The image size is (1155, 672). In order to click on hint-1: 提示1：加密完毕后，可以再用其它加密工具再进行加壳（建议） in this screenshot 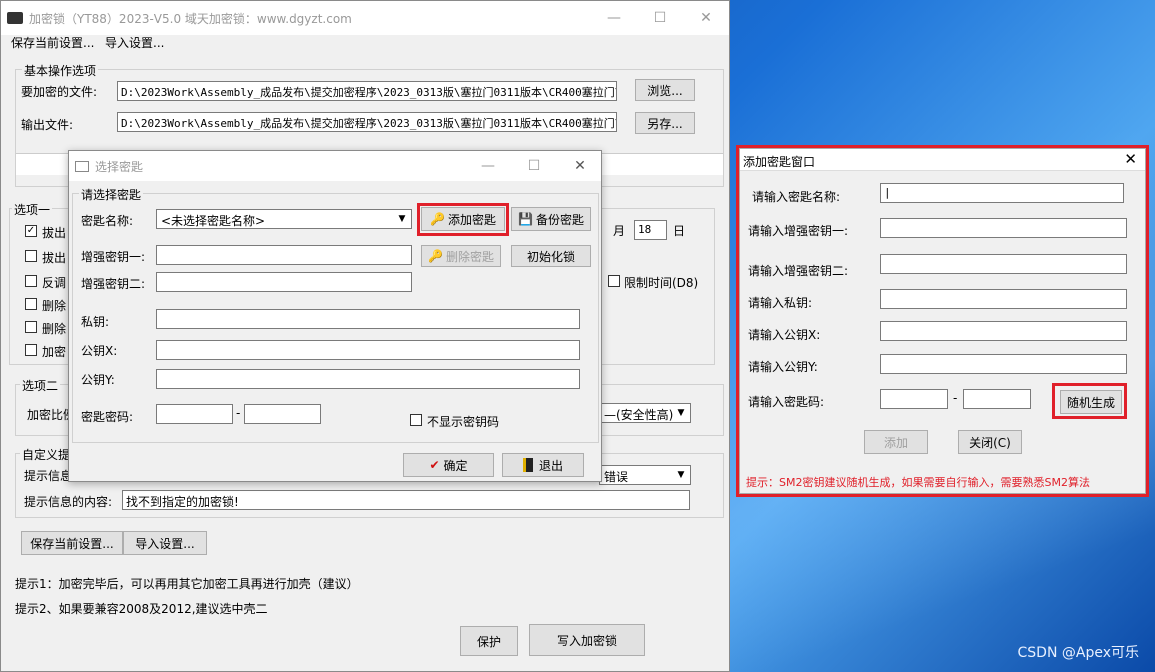, I will do `click(187, 584)`.